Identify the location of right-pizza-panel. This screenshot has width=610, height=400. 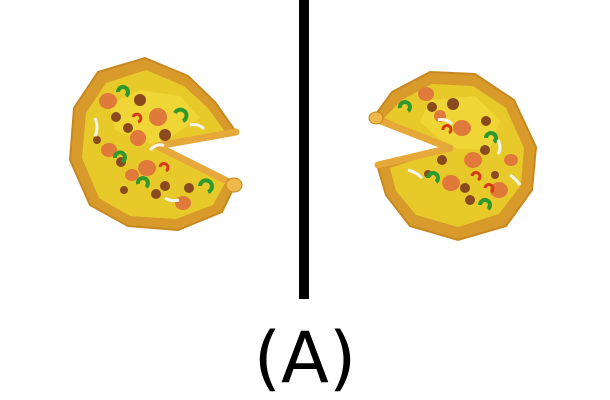
(453, 156).